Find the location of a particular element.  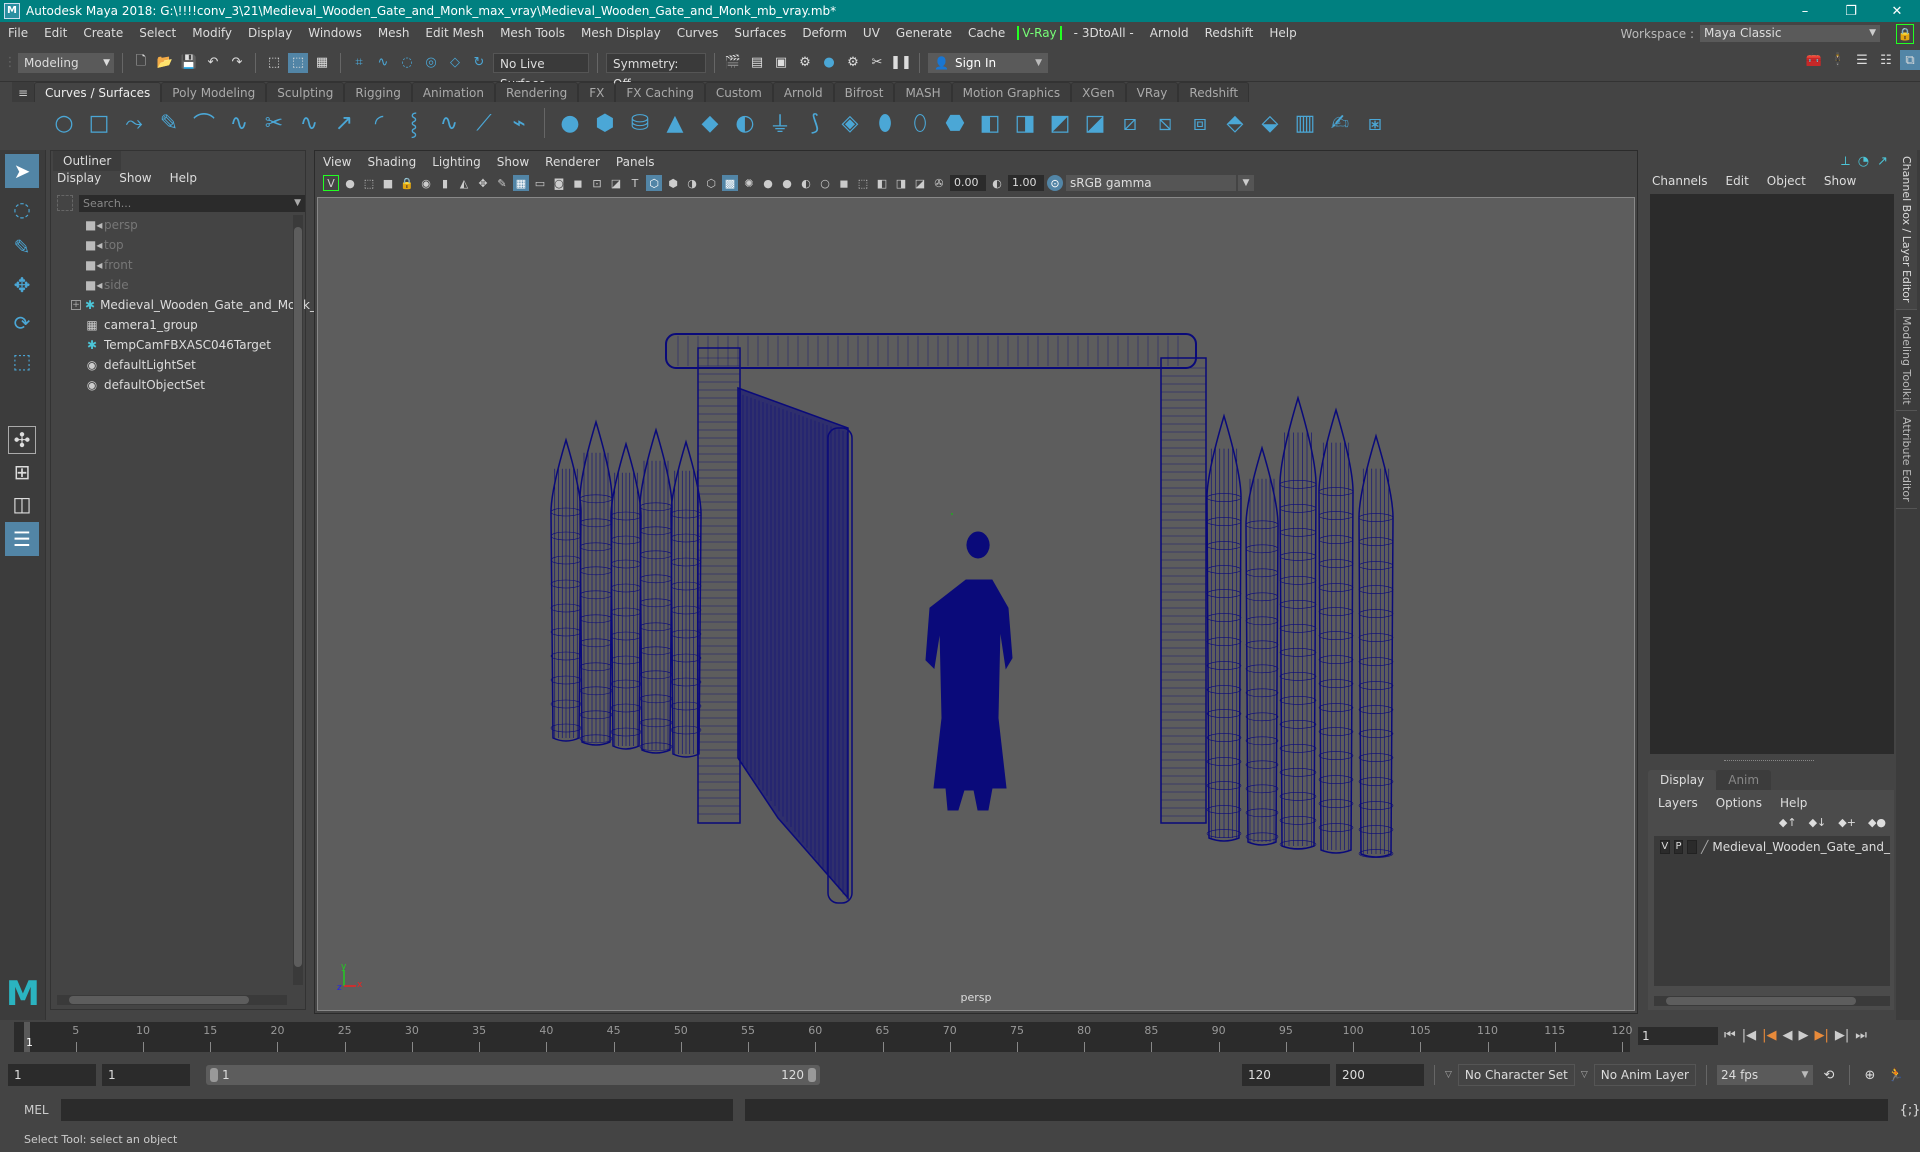

tab-display: Display is located at coordinates (1682, 780).